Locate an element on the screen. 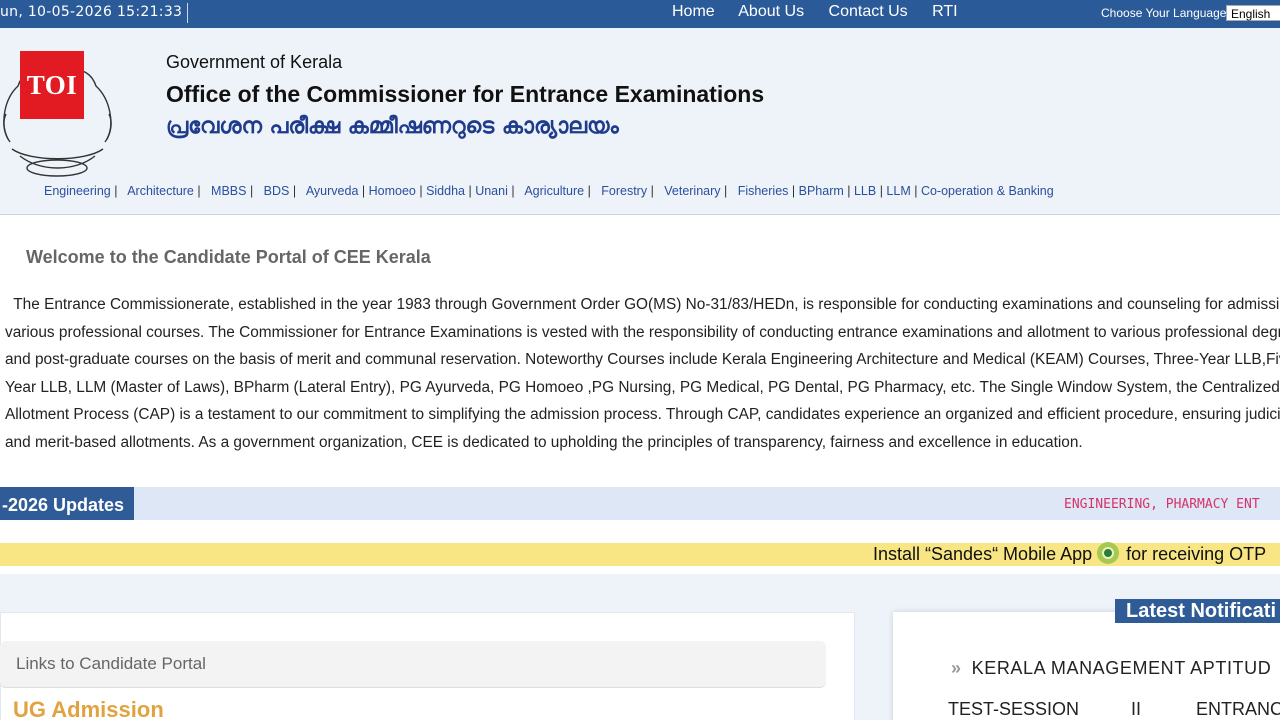 The image size is (1280, 720). double-chevron-icon: » is located at coordinates (956, 668).